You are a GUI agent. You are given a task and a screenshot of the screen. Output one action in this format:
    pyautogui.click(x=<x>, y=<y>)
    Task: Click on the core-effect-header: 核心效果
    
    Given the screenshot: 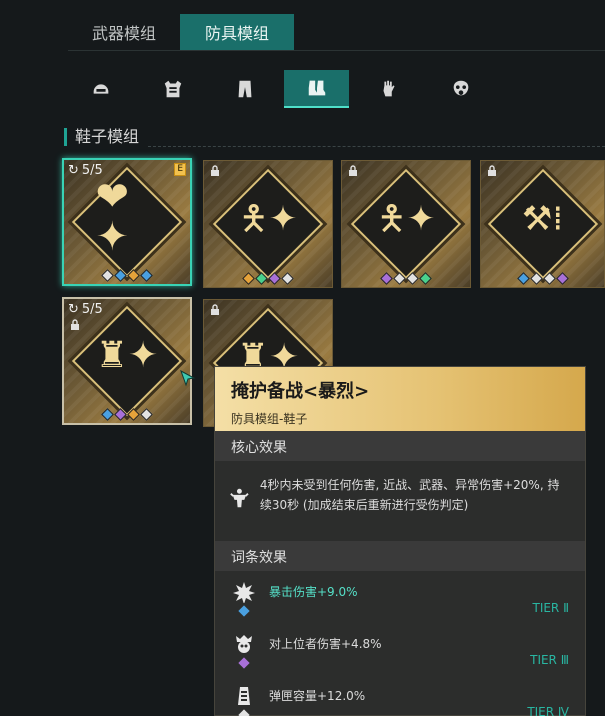 What is the action you would take?
    pyautogui.click(x=400, y=446)
    